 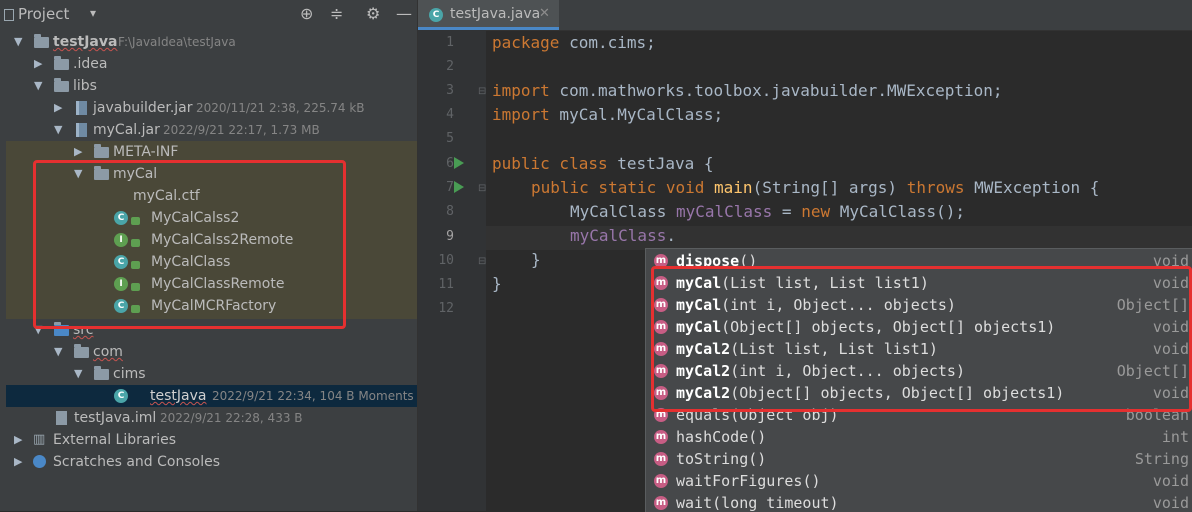 I want to click on run-main-icon, so click(x=459, y=187).